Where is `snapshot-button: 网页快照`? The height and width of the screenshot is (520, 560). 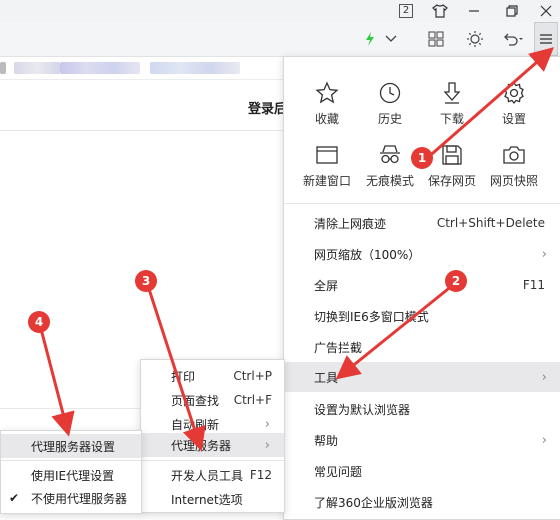
snapshot-button: 网页快照 is located at coordinates (514, 167).